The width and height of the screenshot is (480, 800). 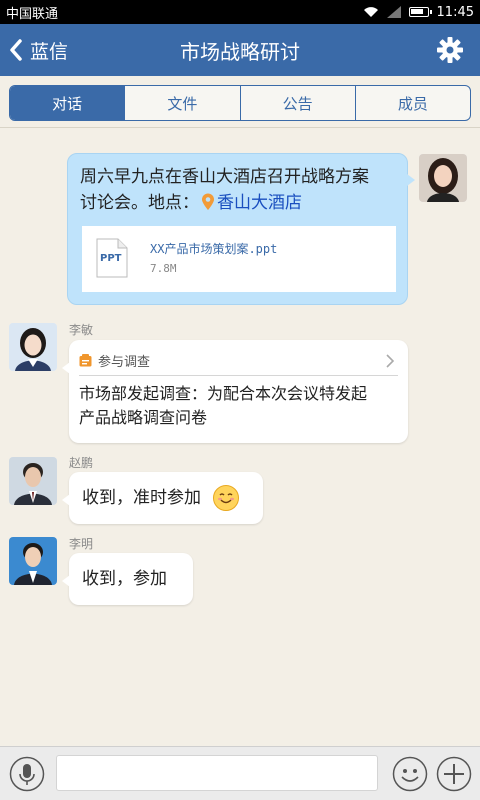 I want to click on location-pin-icon, so click(x=208, y=201).